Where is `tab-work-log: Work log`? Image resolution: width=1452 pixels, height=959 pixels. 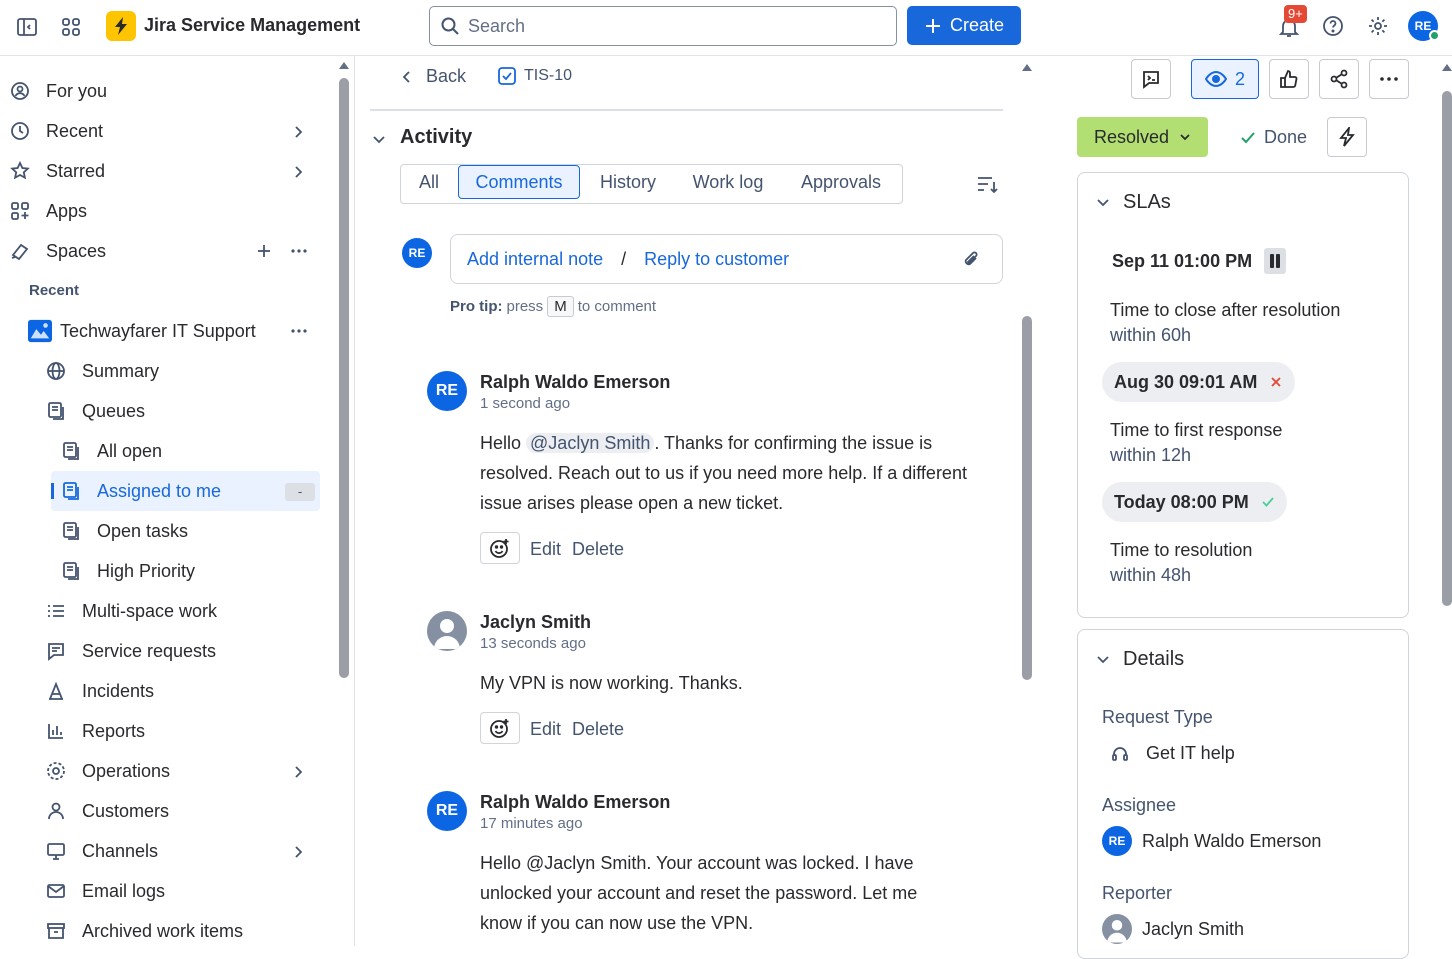 tab-work-log: Work log is located at coordinates (728, 182).